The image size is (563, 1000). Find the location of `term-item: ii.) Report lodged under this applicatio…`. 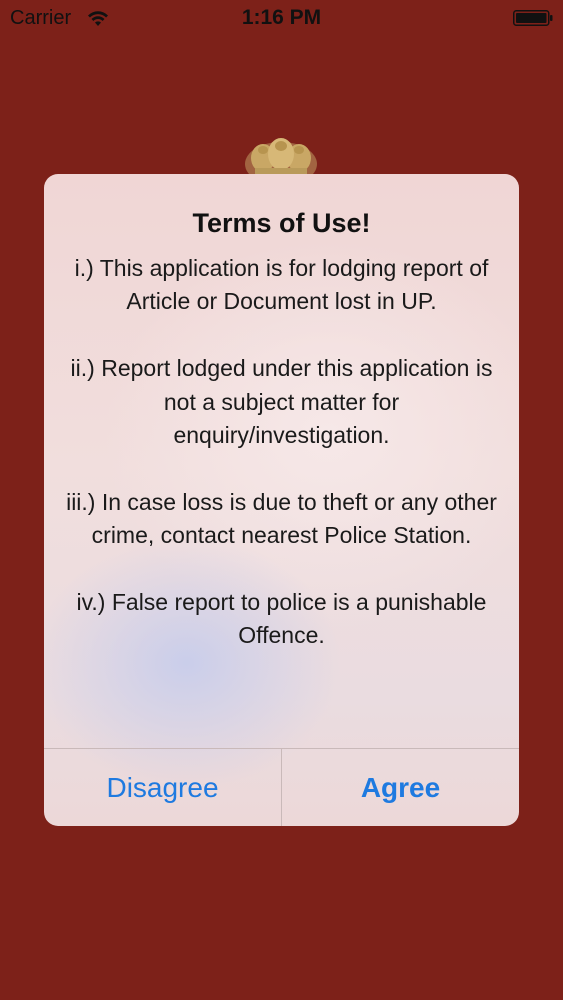

term-item: ii.) Report lodged under this applicatio… is located at coordinates (281, 402).